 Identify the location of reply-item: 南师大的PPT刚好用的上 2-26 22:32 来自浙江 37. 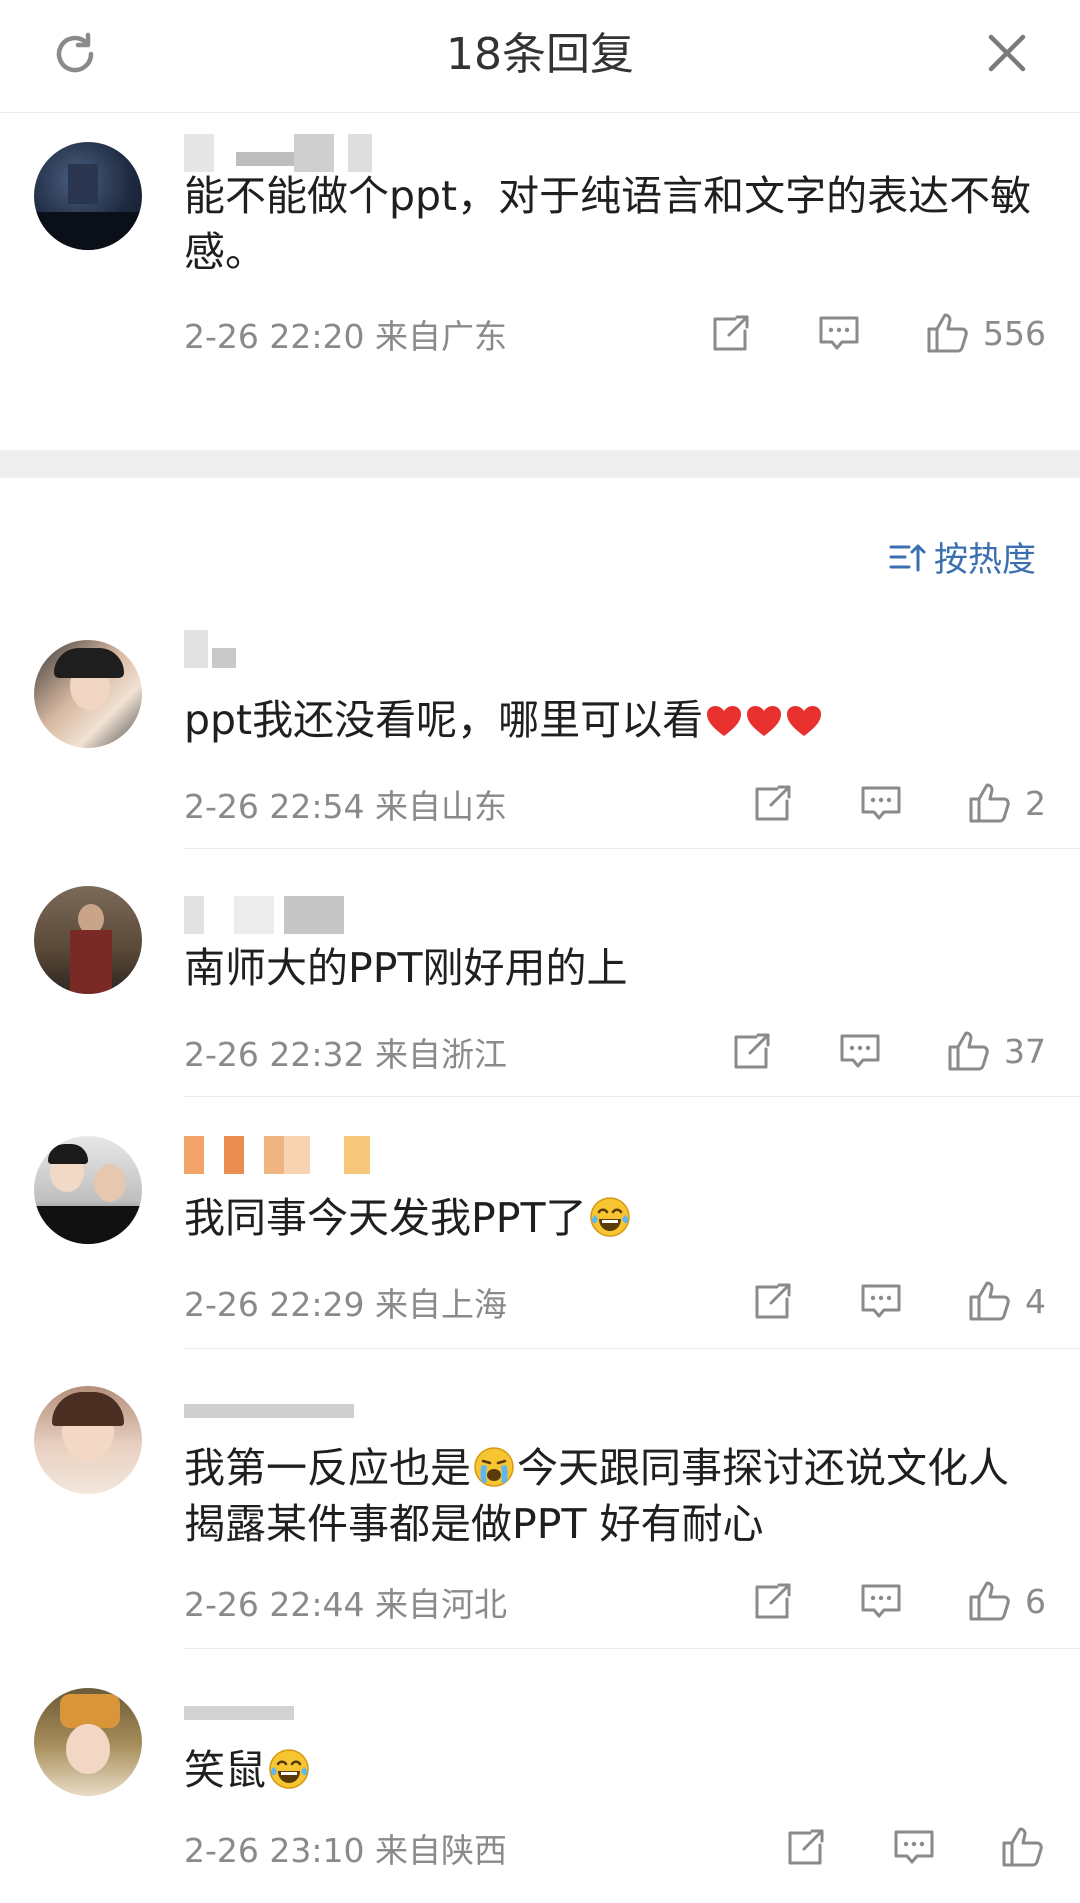
(540, 990).